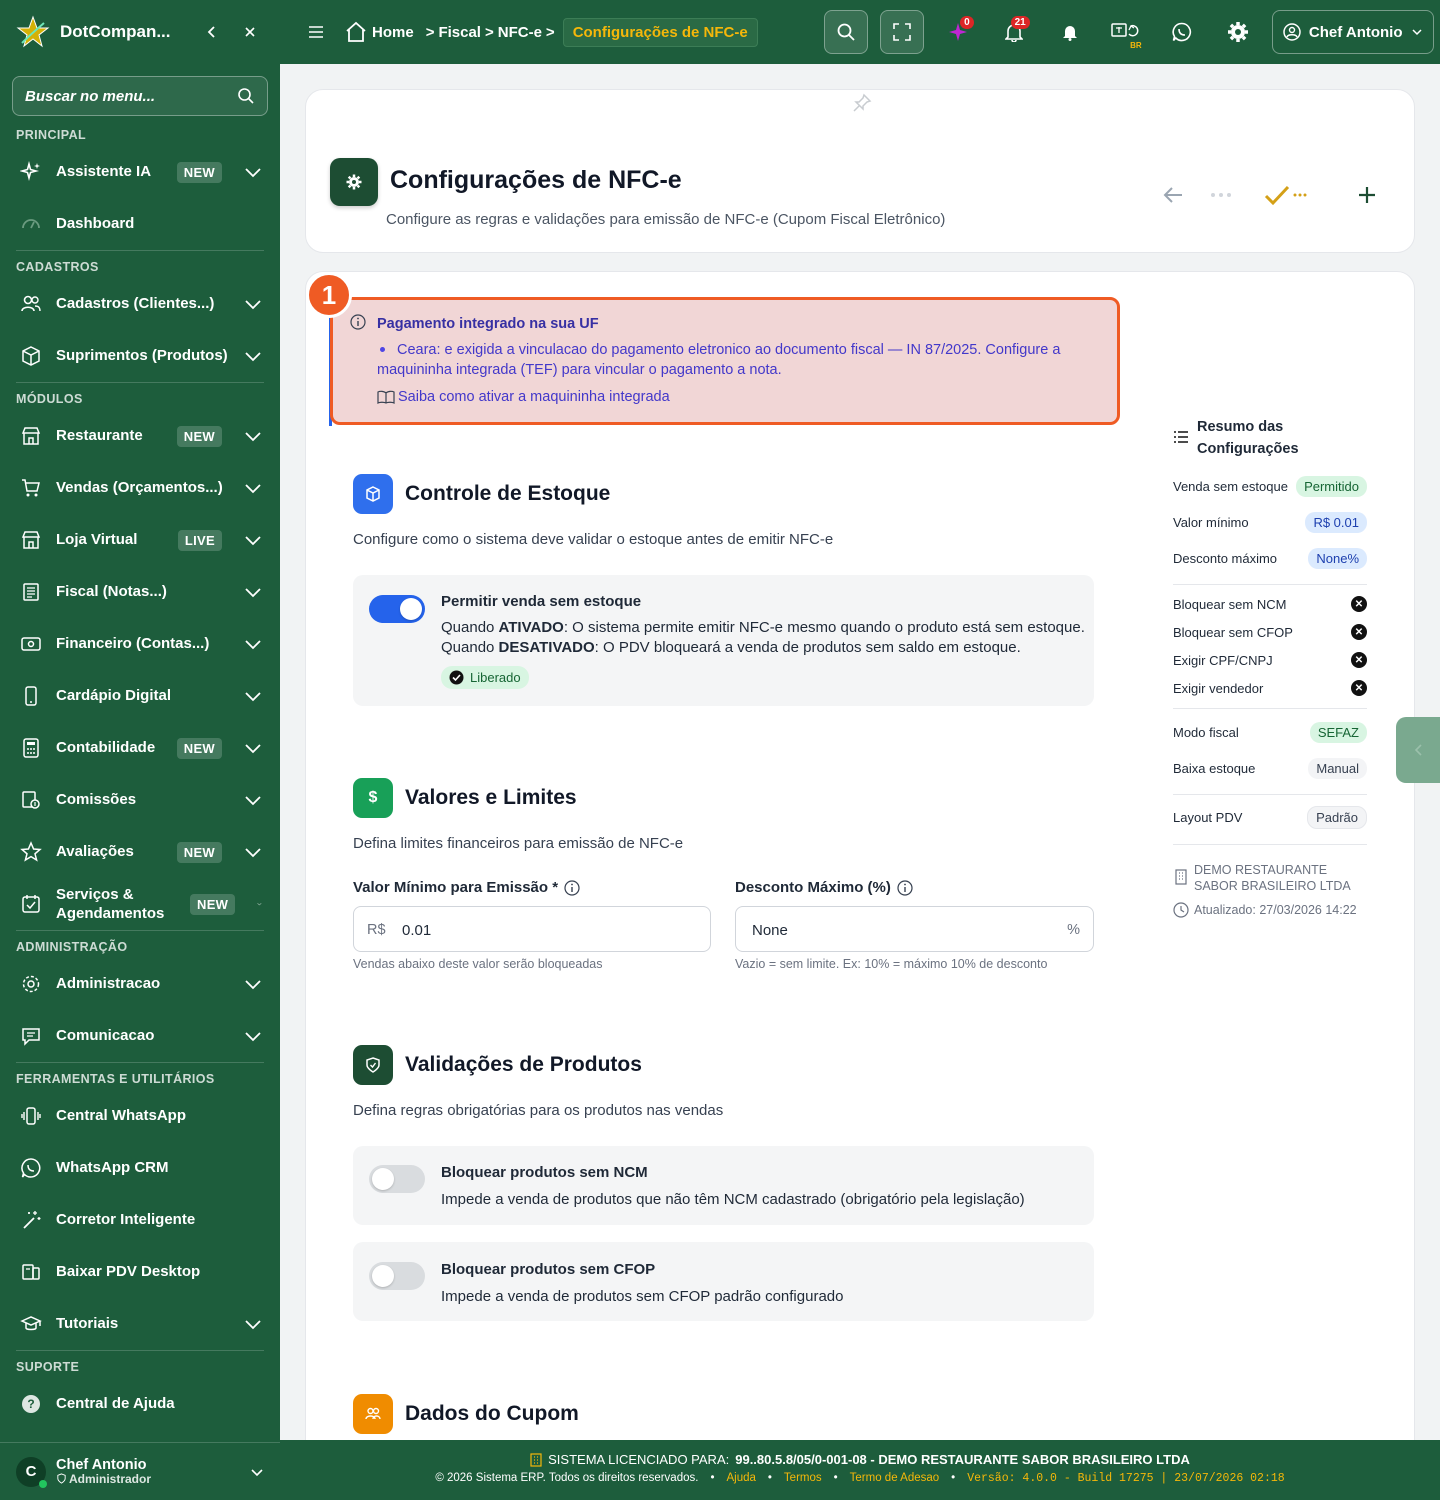  What do you see at coordinates (250, 32) in the screenshot?
I see `close-sidebar-button` at bounding box center [250, 32].